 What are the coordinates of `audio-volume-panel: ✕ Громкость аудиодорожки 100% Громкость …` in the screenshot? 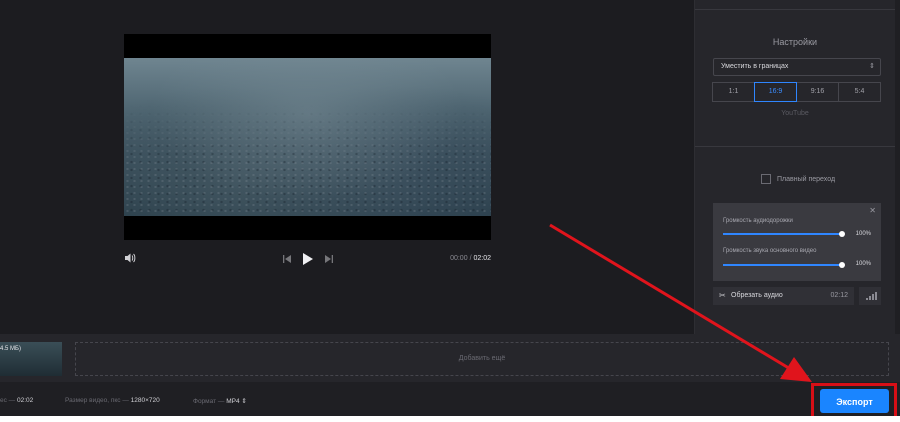 It's located at (797, 242).